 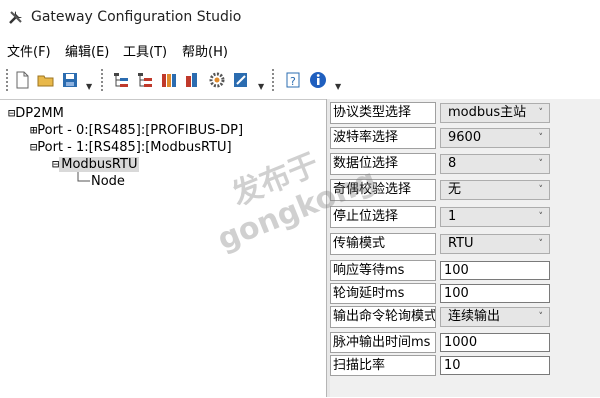 I want to click on protocol-type-select: modbus主站 ˅, so click(x=495, y=113).